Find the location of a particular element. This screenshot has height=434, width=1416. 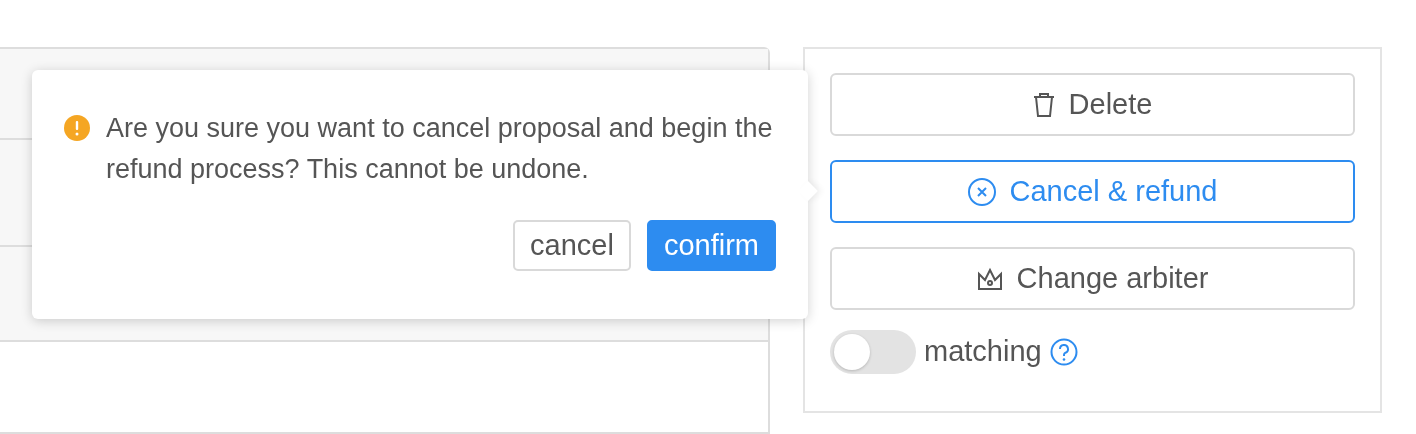

warning-icon is located at coordinates (77, 128).